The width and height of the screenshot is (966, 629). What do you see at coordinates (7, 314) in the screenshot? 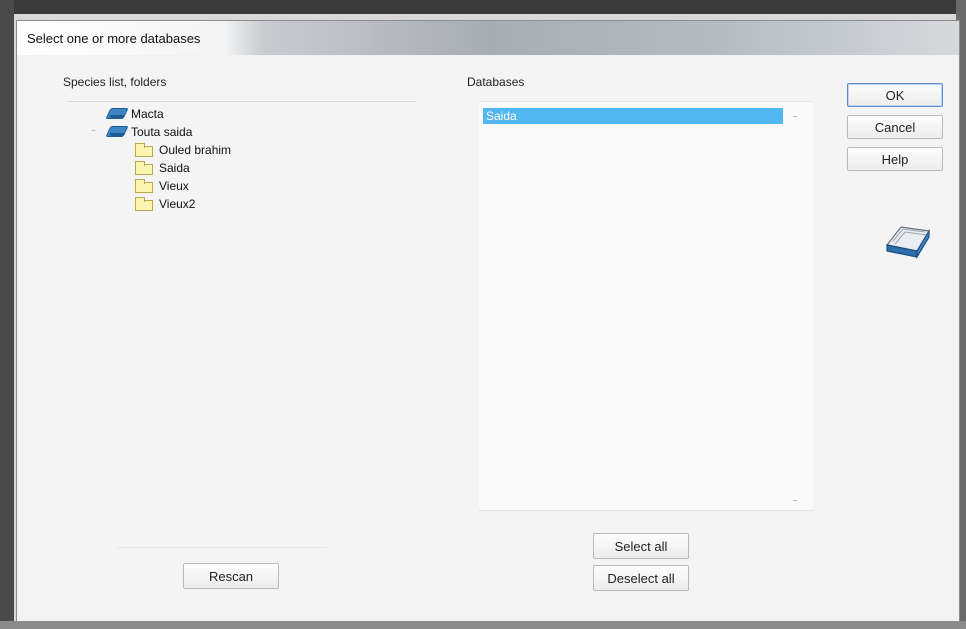
I see `screen-frame-left` at bounding box center [7, 314].